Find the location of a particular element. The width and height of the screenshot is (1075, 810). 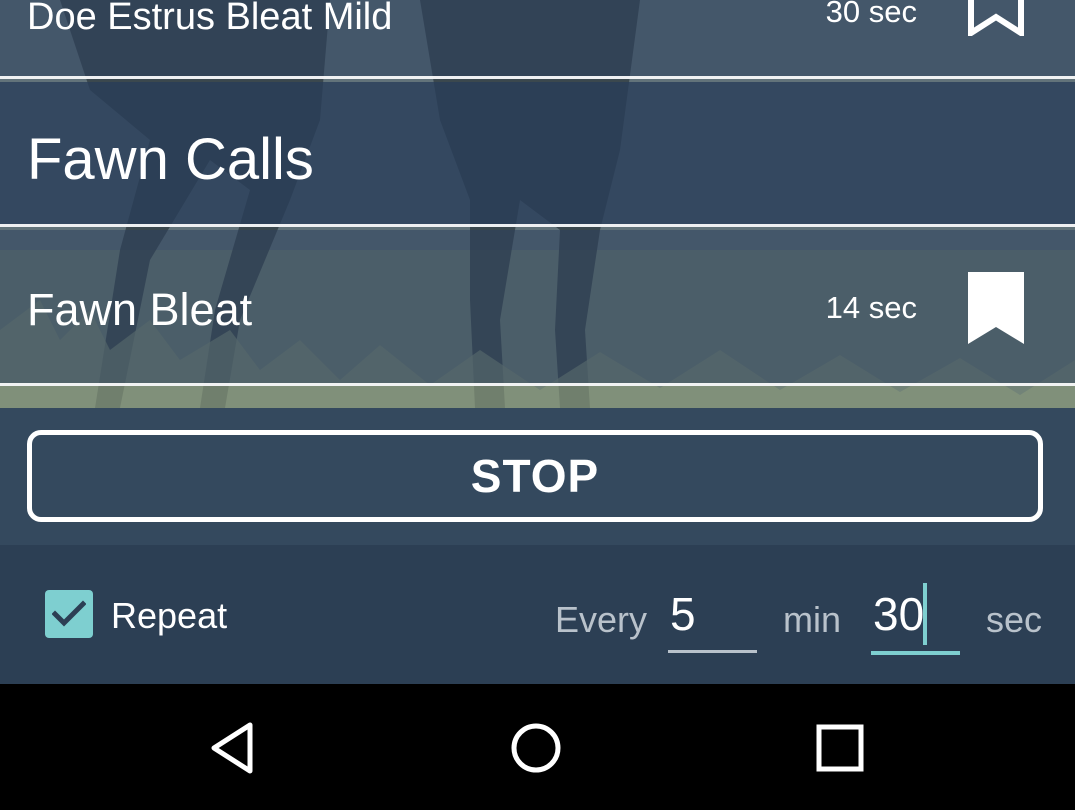

recents-square-icon is located at coordinates (840, 748).